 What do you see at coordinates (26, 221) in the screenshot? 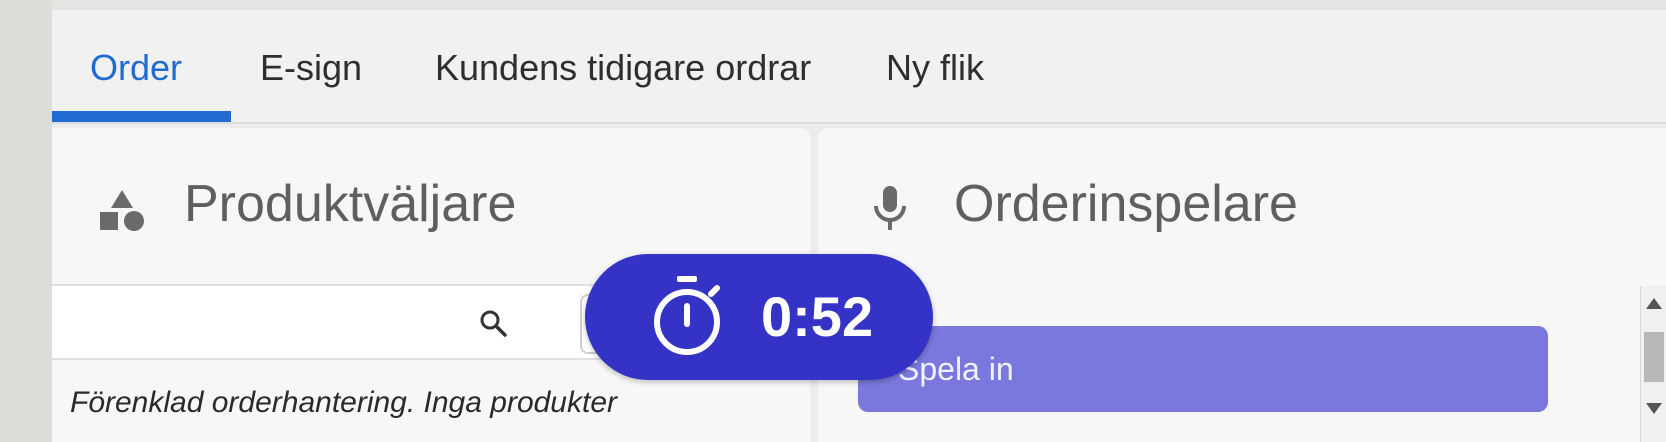
I see `window-left-edge` at bounding box center [26, 221].